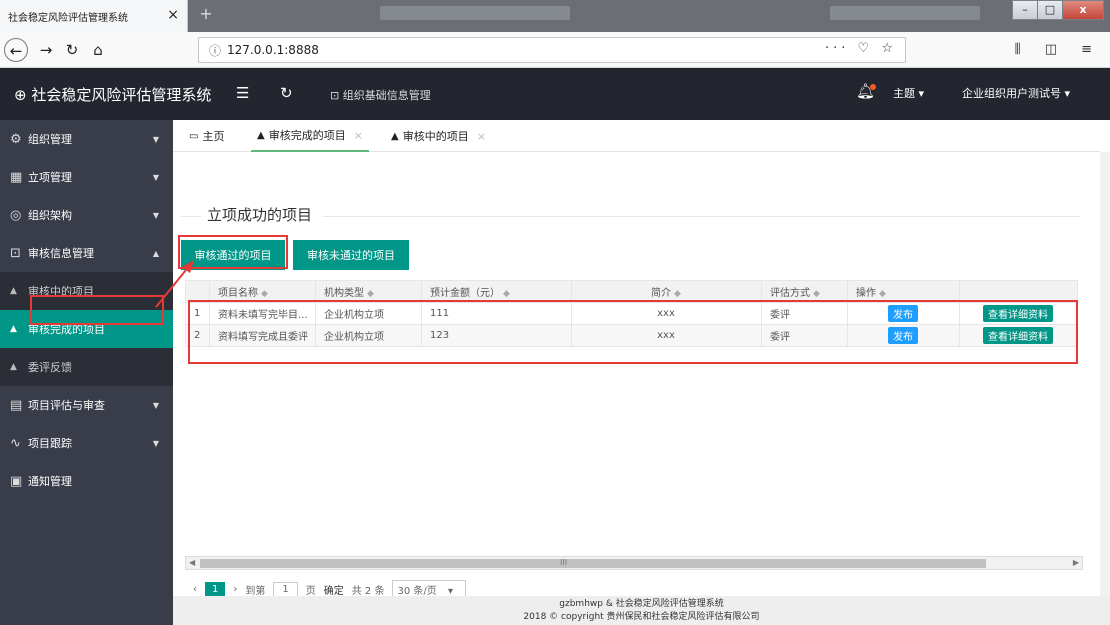  What do you see at coordinates (255, 591) in the screenshot?
I see `goto-label: 到第` at bounding box center [255, 591].